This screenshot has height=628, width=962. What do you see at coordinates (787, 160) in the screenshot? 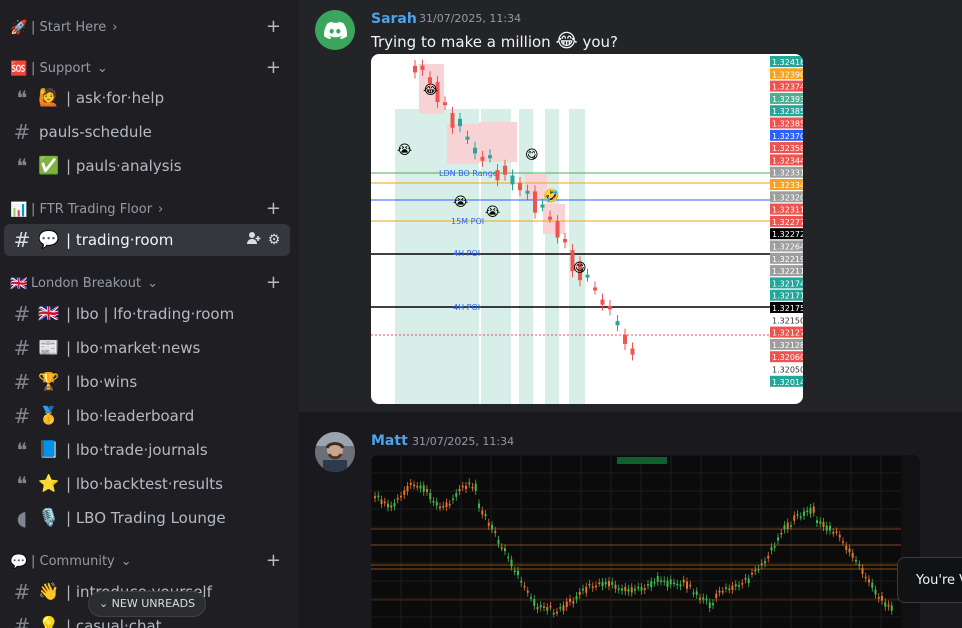
I see `price-tag-label: 1.32344` at bounding box center [787, 160].